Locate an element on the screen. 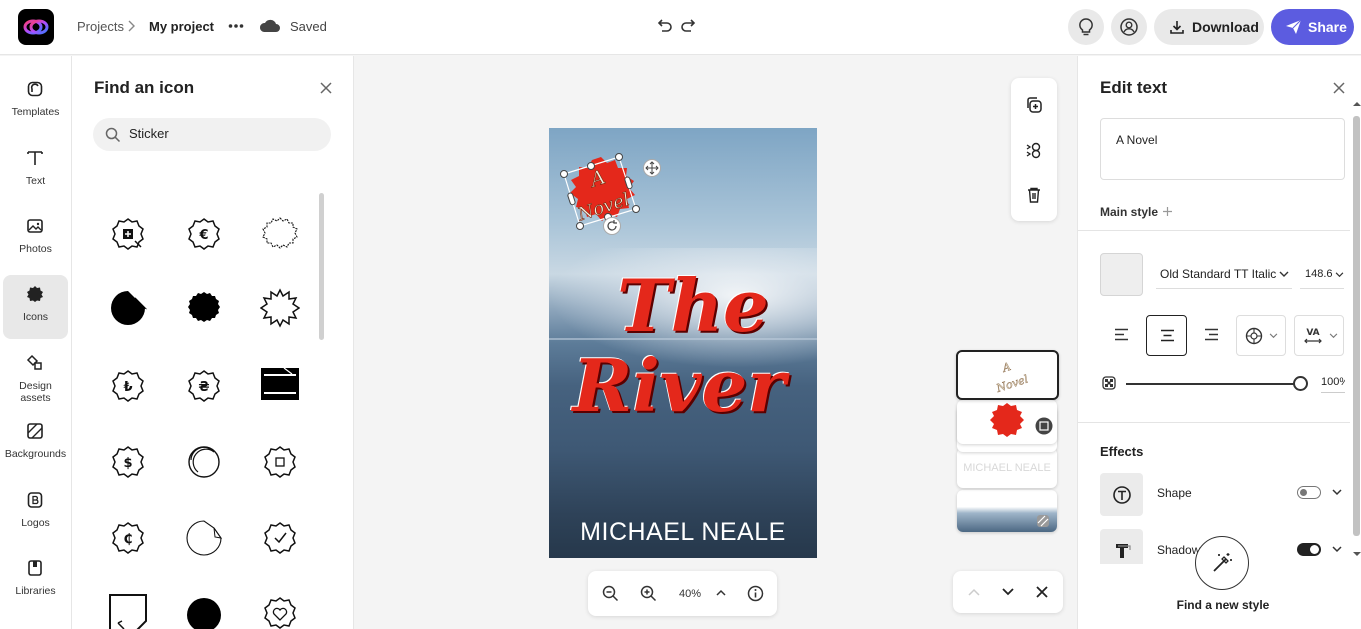 Image resolution: width=1361 pixels, height=629 pixels. undo-icon is located at coordinates (664, 26).